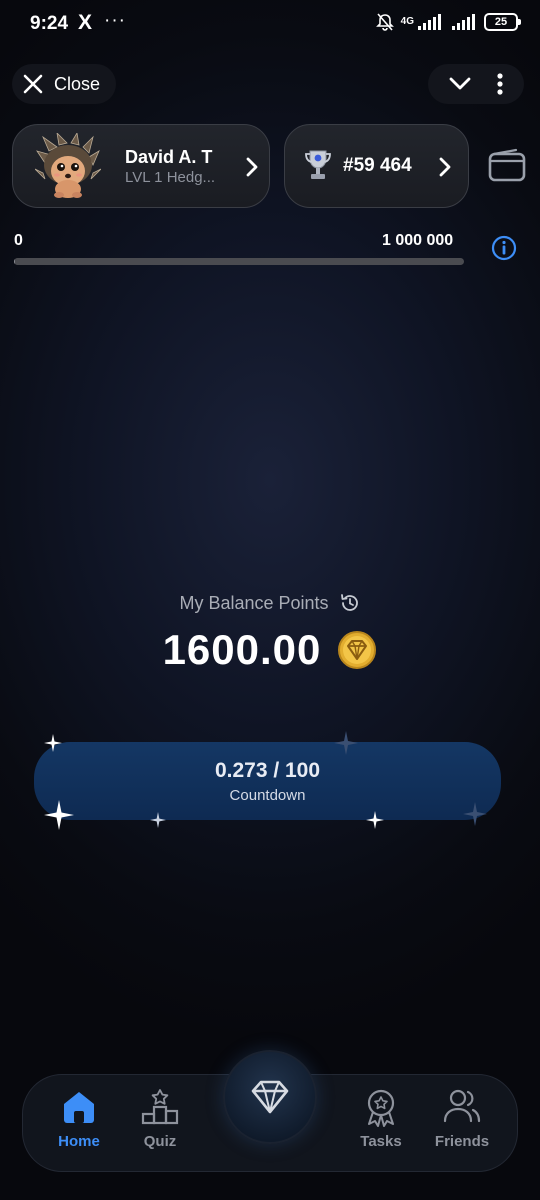 Image resolution: width=540 pixels, height=1200 pixels. What do you see at coordinates (384, 22) in the screenshot?
I see `bell-muted-icon` at bounding box center [384, 22].